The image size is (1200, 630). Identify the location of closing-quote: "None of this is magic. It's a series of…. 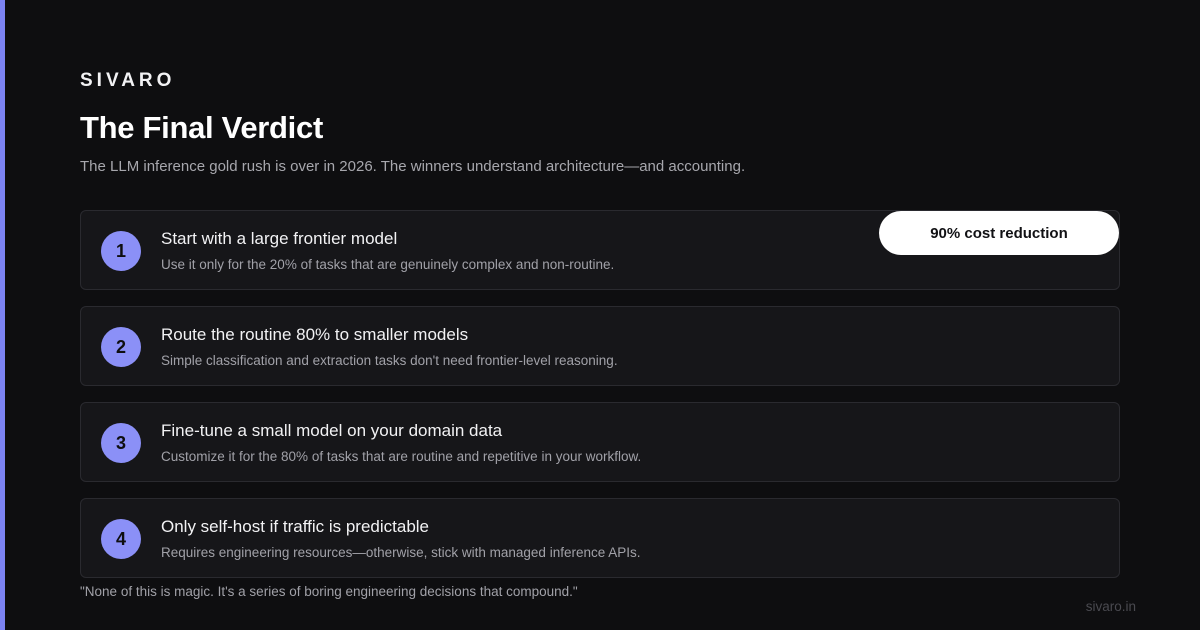
(329, 591).